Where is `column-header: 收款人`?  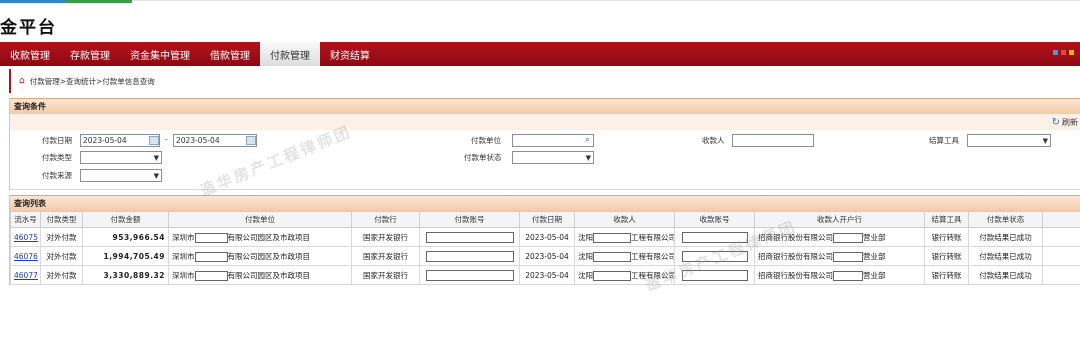
column-header: 收款人 is located at coordinates (624, 219).